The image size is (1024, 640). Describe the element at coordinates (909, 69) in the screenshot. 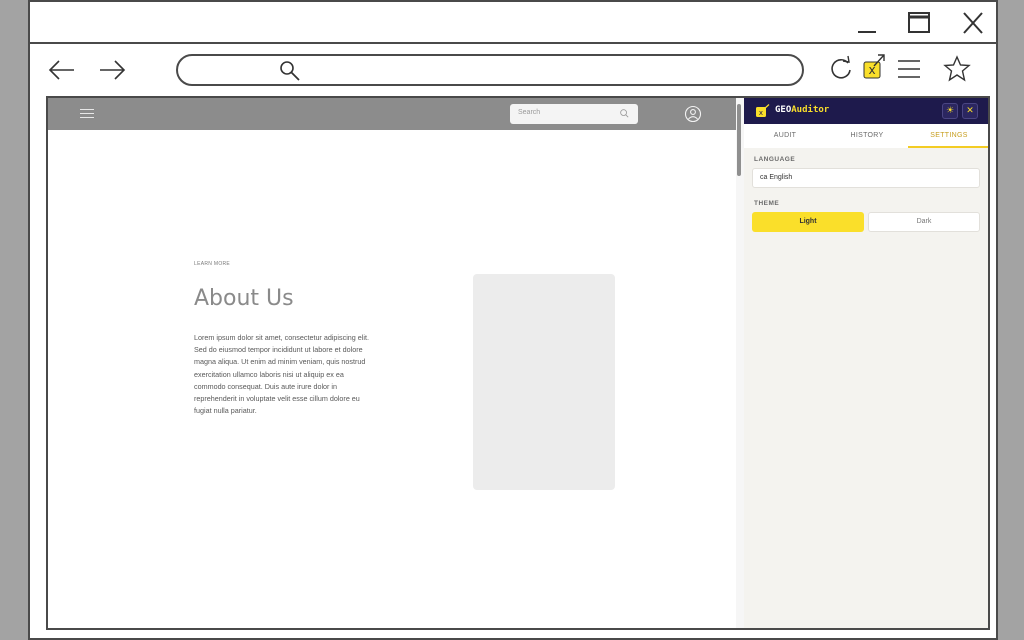

I see `menu-icon` at that location.